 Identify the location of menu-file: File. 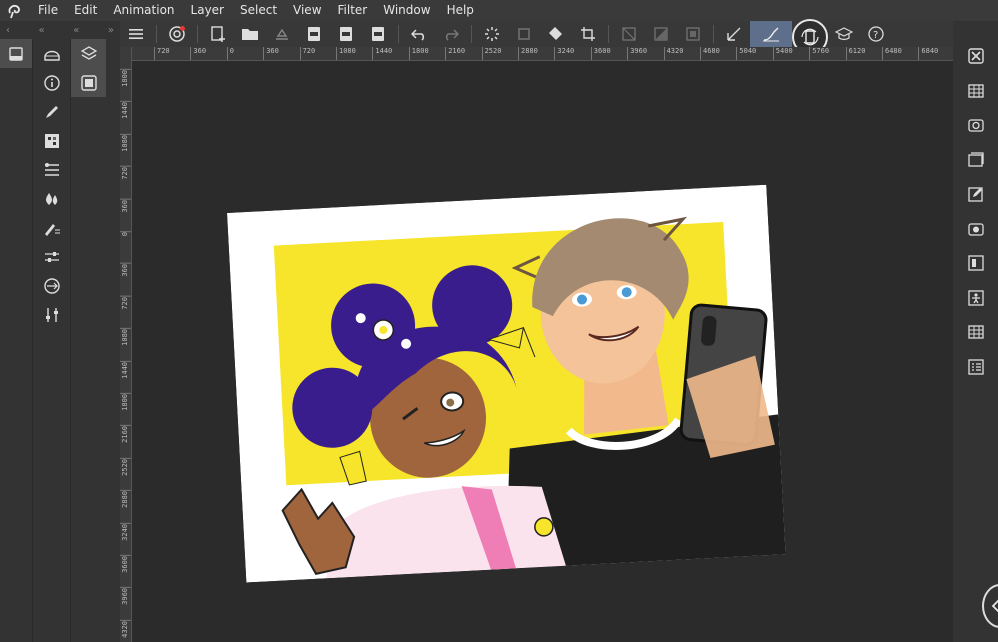
(48, 10).